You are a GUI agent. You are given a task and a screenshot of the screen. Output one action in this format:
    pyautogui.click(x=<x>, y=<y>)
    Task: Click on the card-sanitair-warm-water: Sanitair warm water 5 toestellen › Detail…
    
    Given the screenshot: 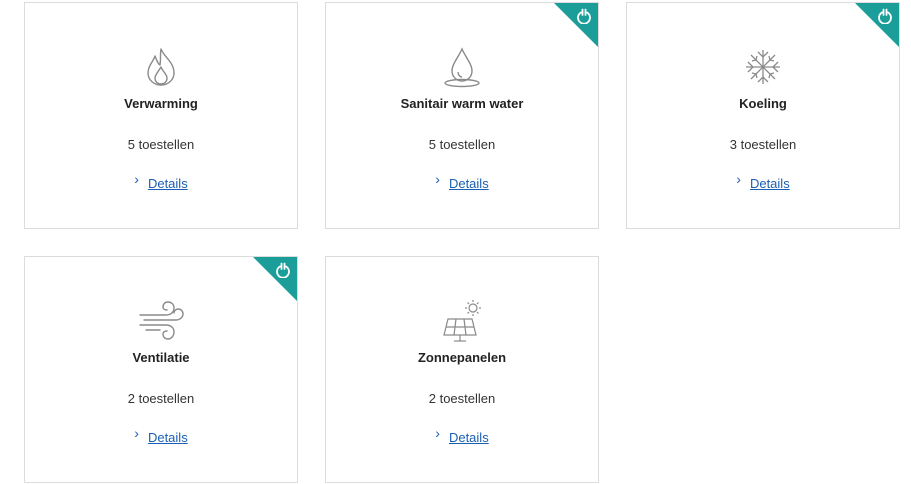 What is the action you would take?
    pyautogui.click(x=462, y=115)
    